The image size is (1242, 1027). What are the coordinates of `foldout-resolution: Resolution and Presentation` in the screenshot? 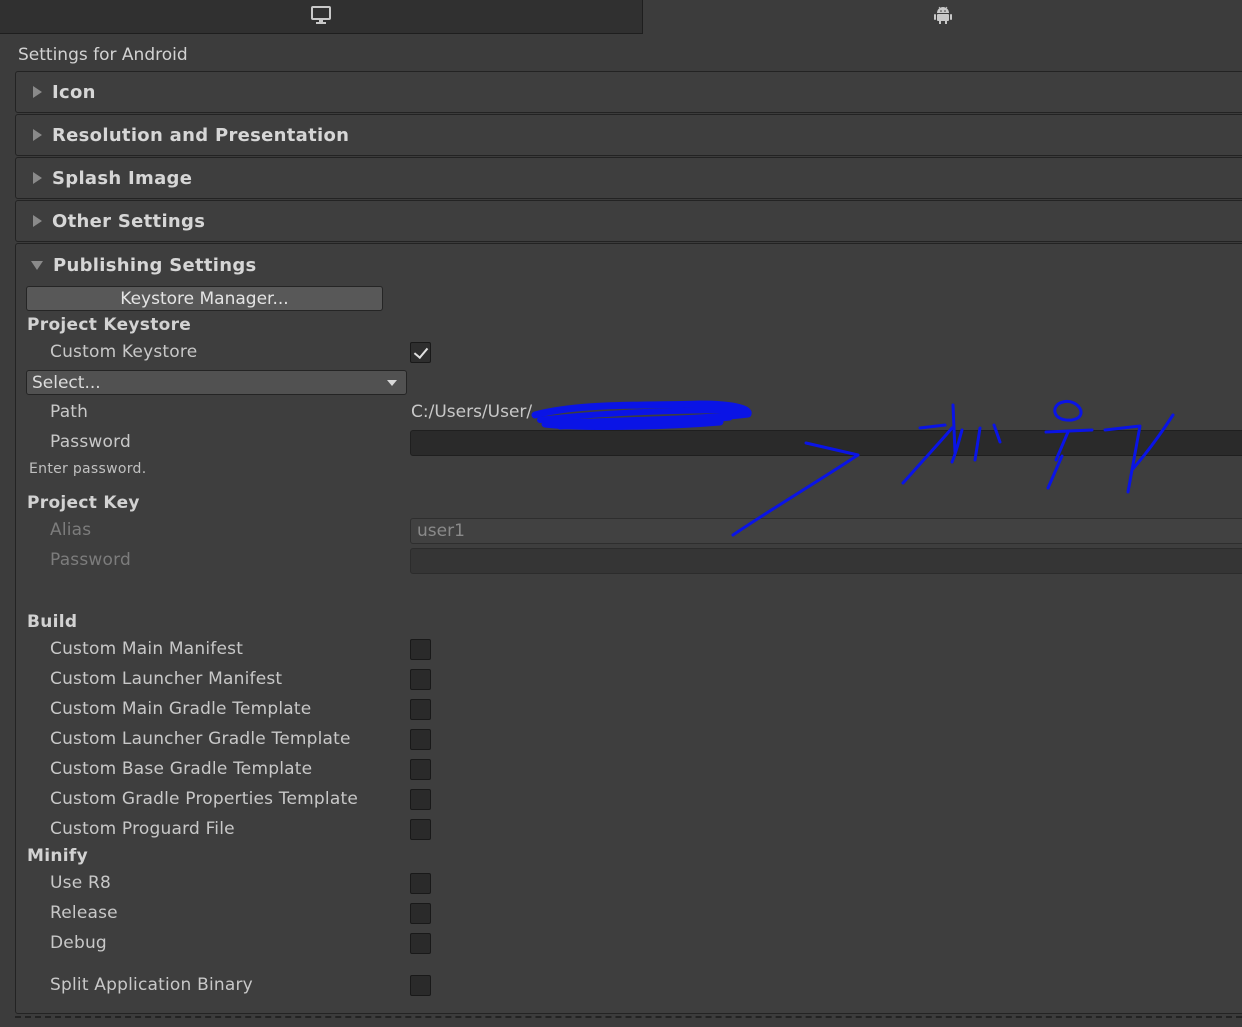 It's located at (628, 135).